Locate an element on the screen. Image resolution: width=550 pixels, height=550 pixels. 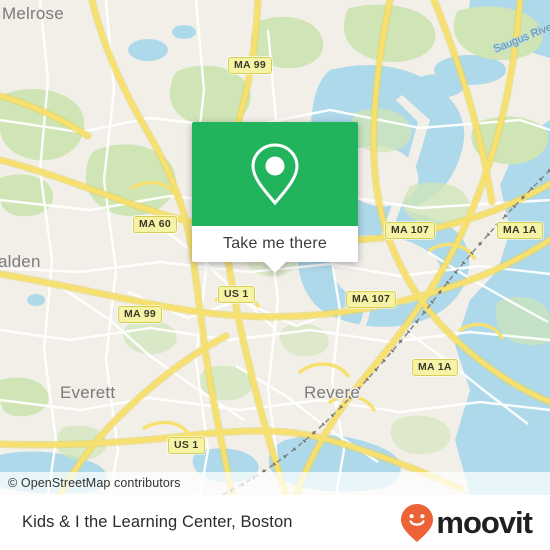
map-label-malden: alden is located at coordinates (20, 261).